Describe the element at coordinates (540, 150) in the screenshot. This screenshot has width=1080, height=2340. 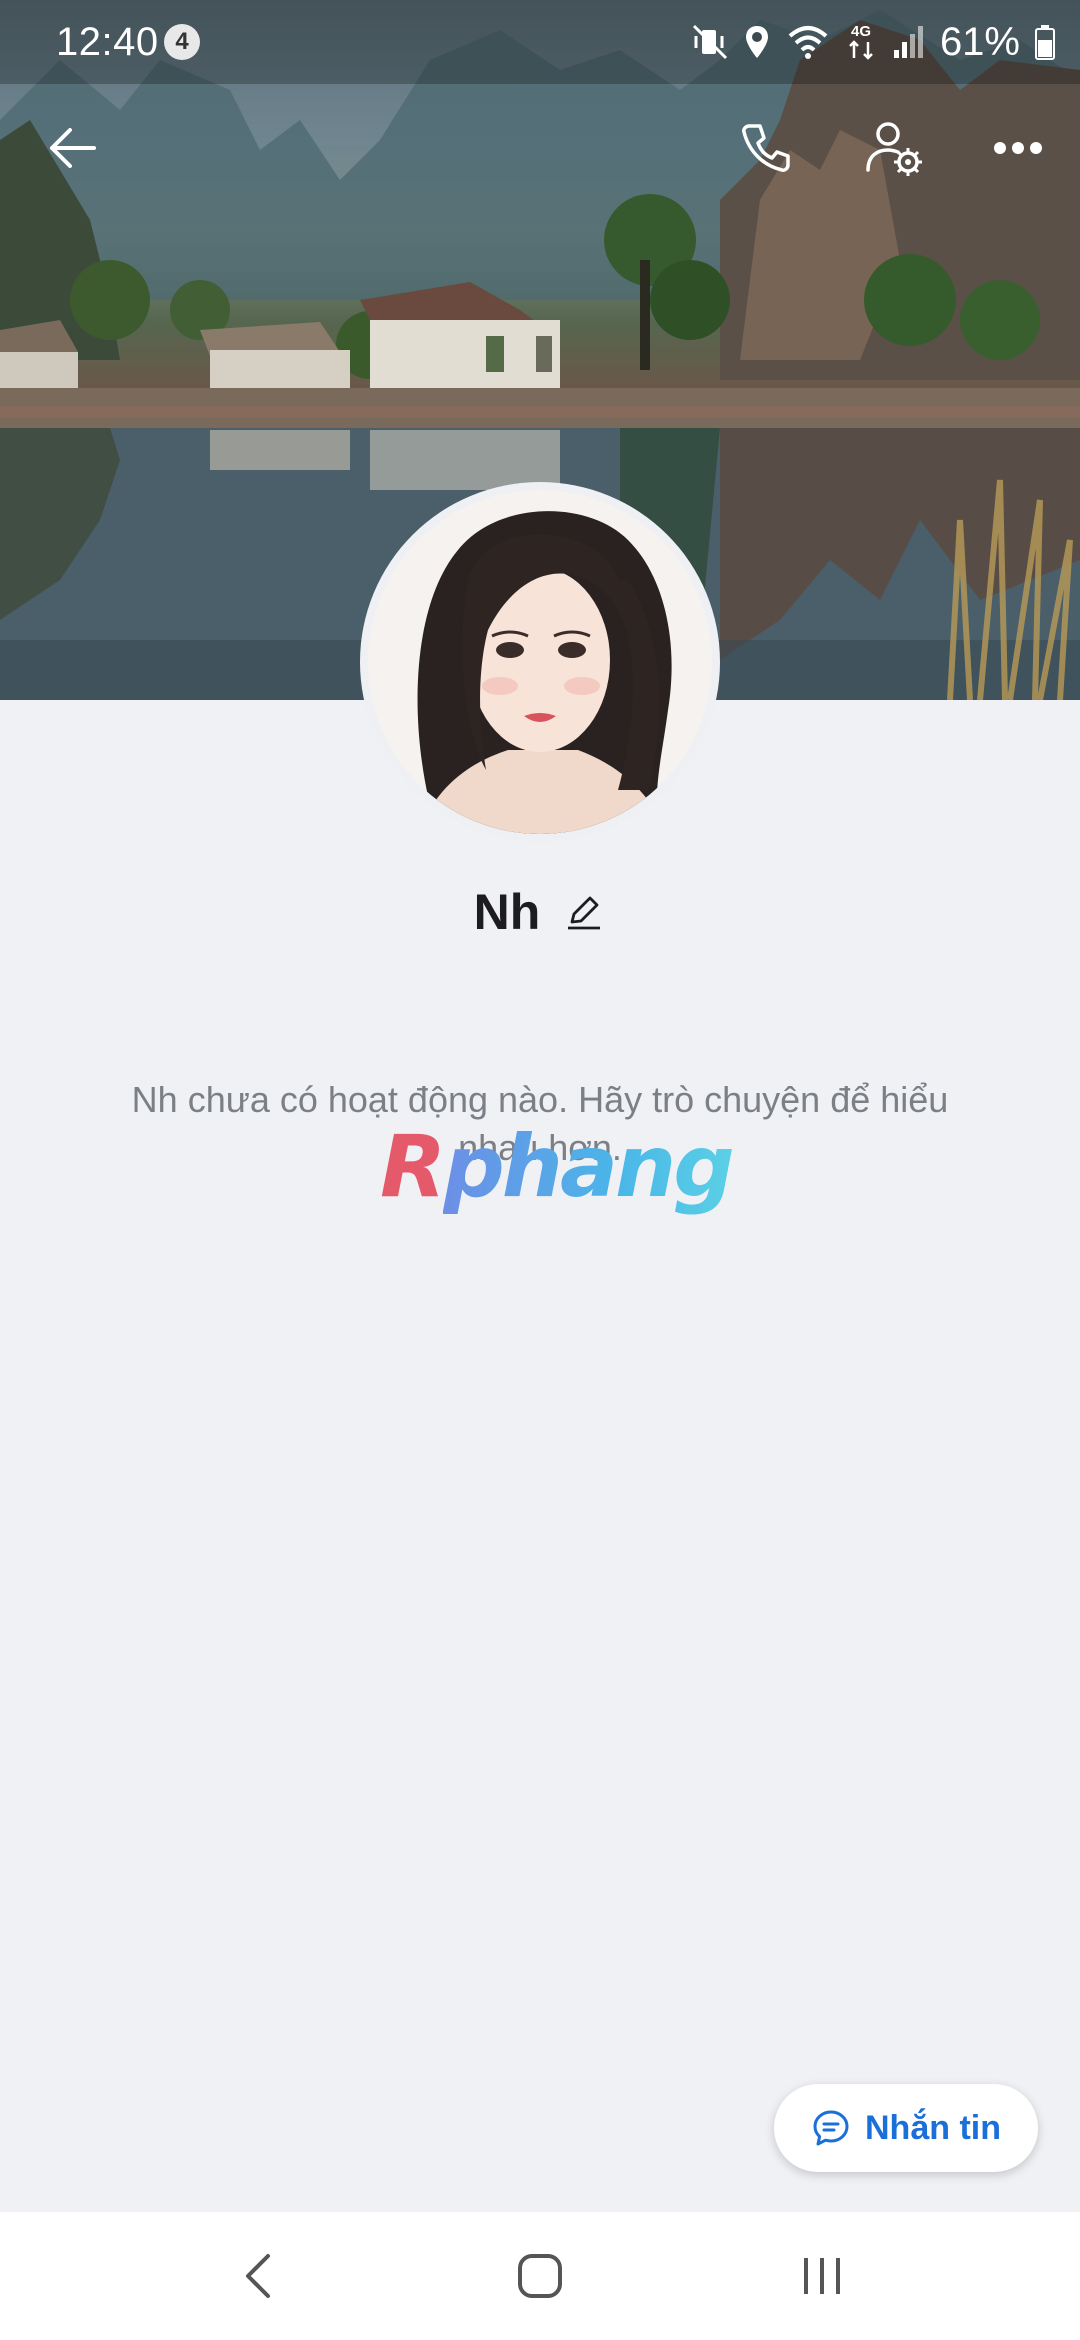
I see `top-action-bar` at that location.